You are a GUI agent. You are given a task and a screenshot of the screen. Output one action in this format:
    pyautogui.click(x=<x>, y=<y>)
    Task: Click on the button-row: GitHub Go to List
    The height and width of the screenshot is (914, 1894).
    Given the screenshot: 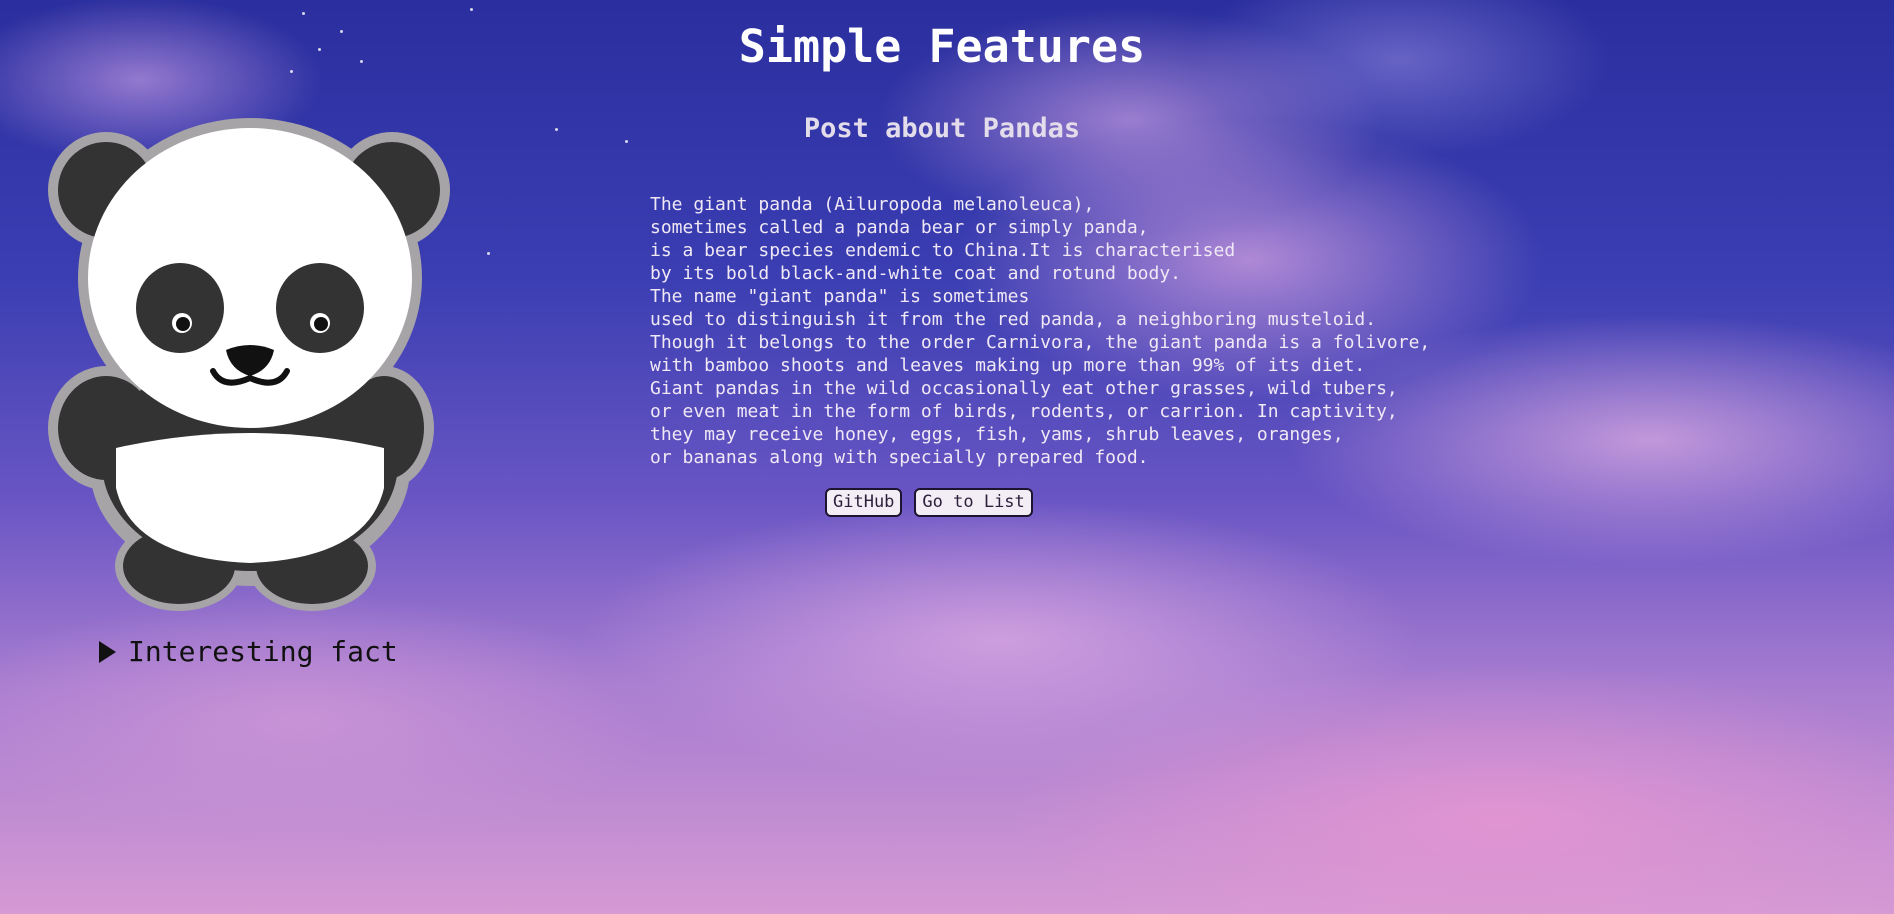 What is the action you would take?
    pyautogui.click(x=929, y=502)
    